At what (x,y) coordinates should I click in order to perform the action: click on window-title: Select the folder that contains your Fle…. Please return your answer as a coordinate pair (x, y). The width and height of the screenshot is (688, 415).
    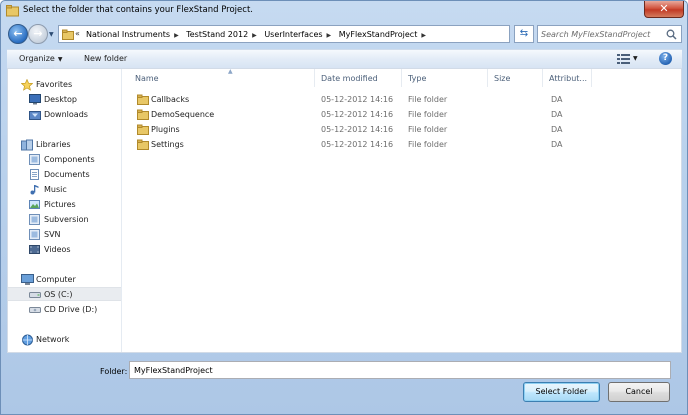
    Looking at the image, I should click on (138, 10).